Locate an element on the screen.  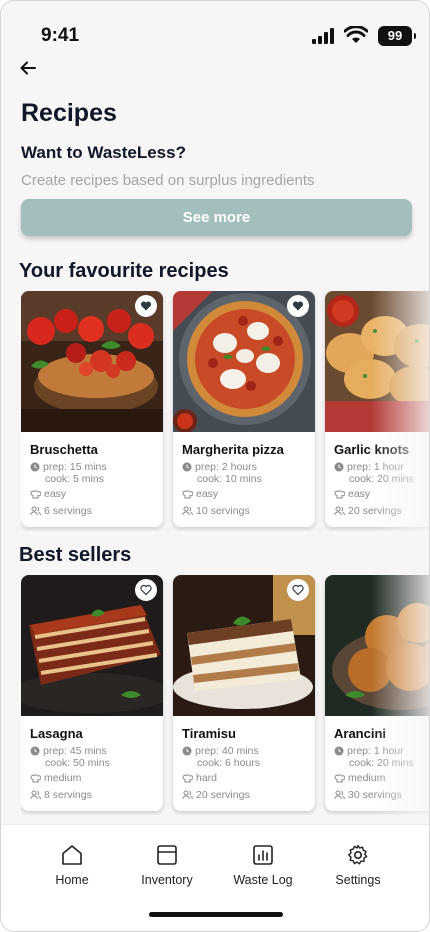
tab-home: Home is located at coordinates (72, 865).